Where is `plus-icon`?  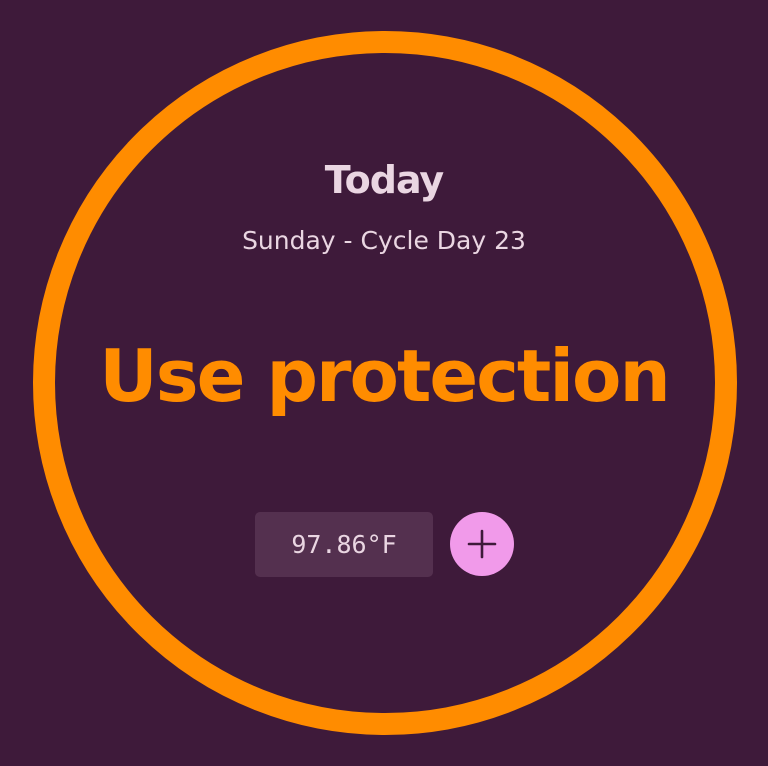 plus-icon is located at coordinates (482, 544).